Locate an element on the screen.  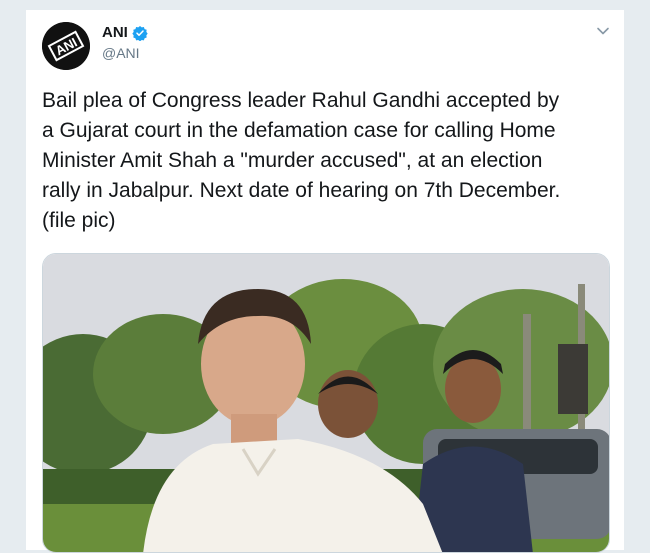
author-name-row: ANI is located at coordinates (125, 32).